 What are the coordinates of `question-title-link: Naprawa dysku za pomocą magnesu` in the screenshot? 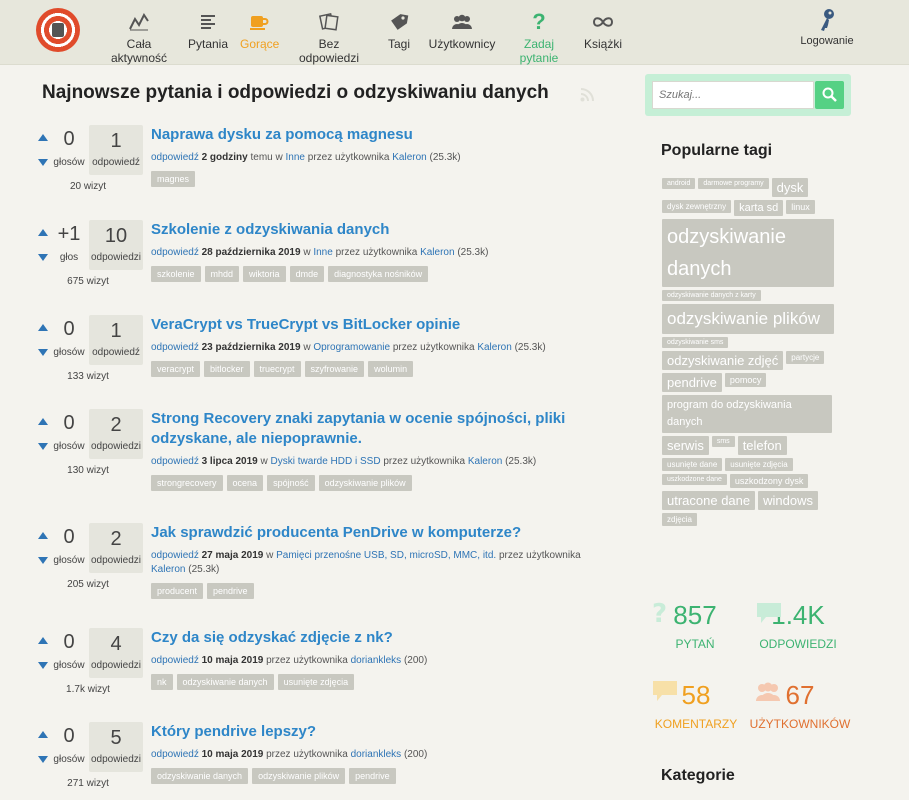 It's located at (381, 135).